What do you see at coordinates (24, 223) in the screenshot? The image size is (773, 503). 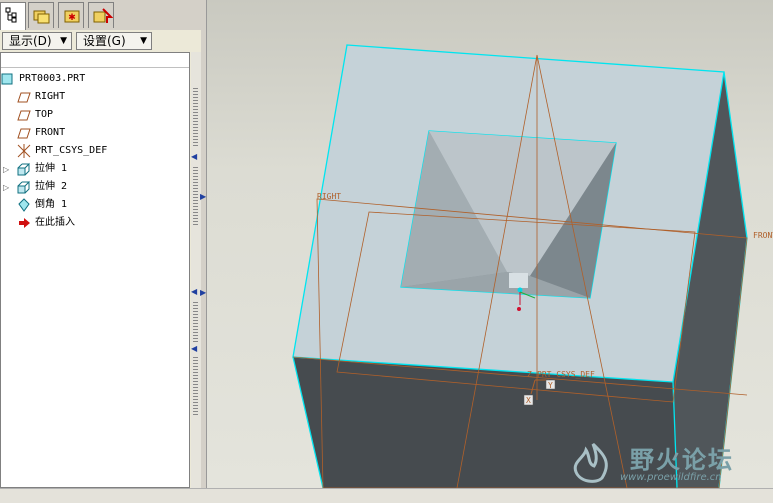 I see `insert-here-arrow-icon` at bounding box center [24, 223].